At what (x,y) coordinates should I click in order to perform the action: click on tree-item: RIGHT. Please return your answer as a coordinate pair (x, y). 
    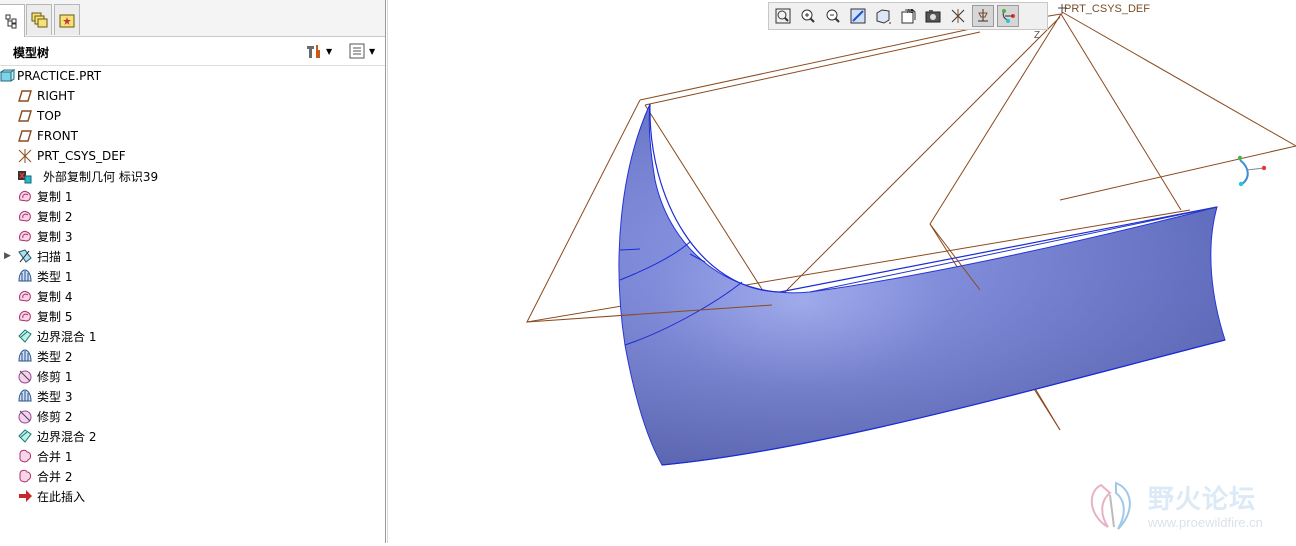
    Looking at the image, I should click on (192, 96).